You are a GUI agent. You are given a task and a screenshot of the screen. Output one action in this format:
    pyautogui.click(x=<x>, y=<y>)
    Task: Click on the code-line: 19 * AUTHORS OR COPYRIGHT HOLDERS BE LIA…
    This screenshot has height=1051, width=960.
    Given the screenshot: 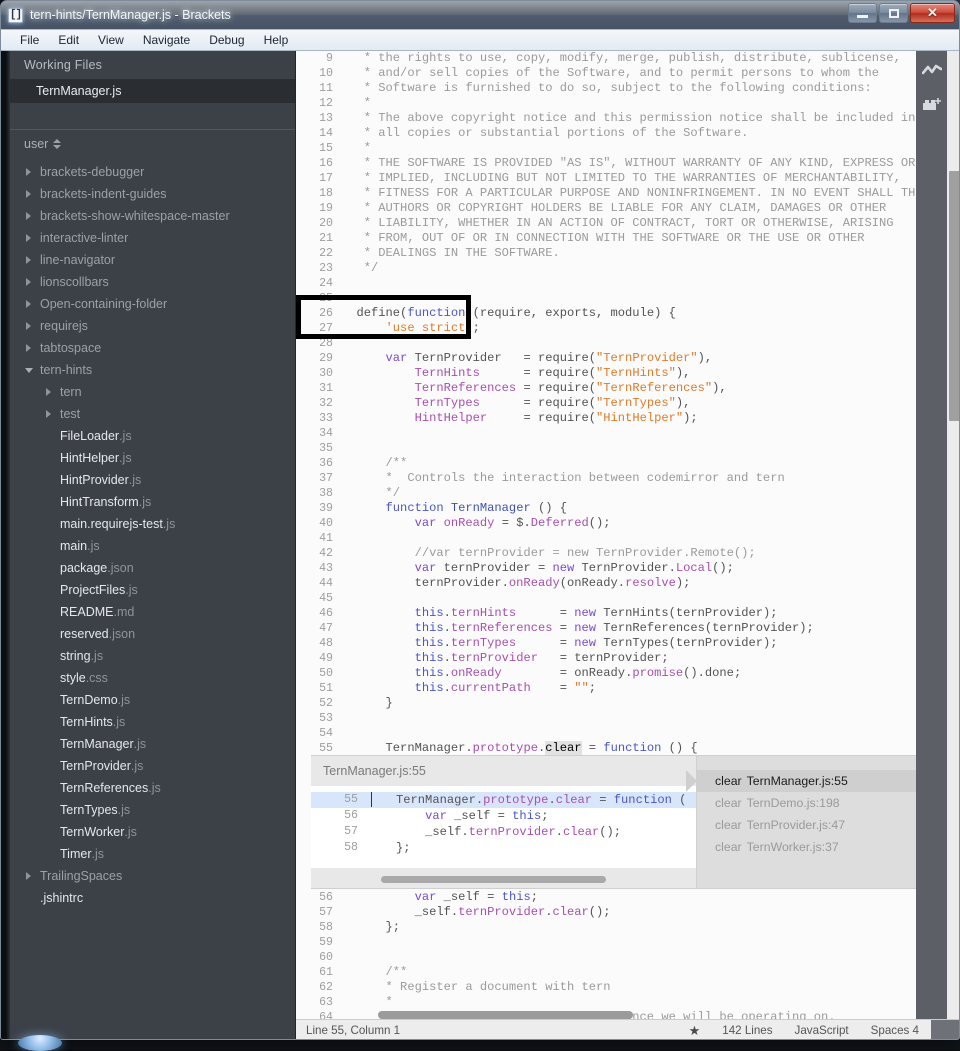 What is the action you would take?
    pyautogui.click(x=628, y=208)
    